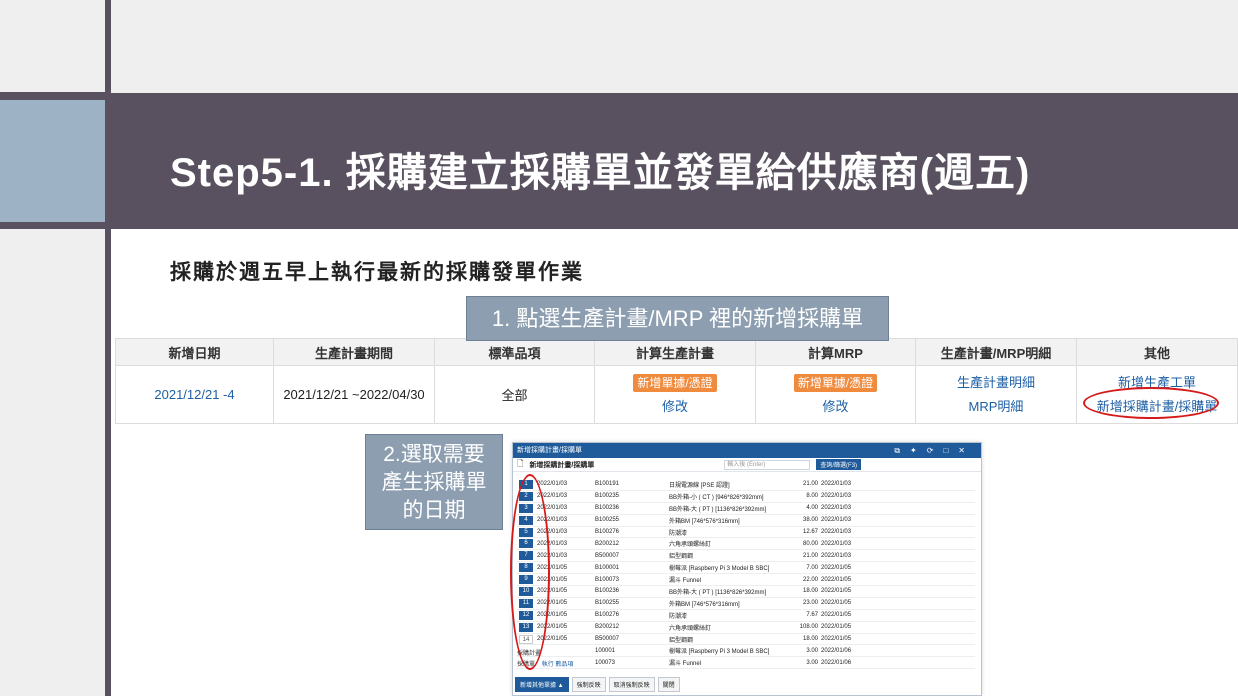 Image resolution: width=1238 pixels, height=696 pixels. What do you see at coordinates (52, 225) in the screenshot?
I see `slide-divider-bottom` at bounding box center [52, 225].